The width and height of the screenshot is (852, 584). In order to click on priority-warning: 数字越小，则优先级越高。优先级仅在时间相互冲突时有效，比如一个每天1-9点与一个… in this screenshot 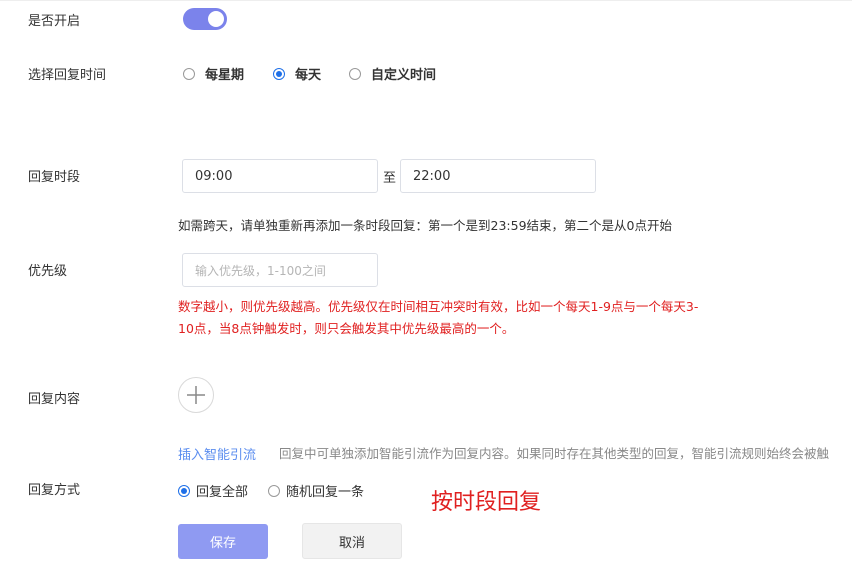, I will do `click(478, 318)`.